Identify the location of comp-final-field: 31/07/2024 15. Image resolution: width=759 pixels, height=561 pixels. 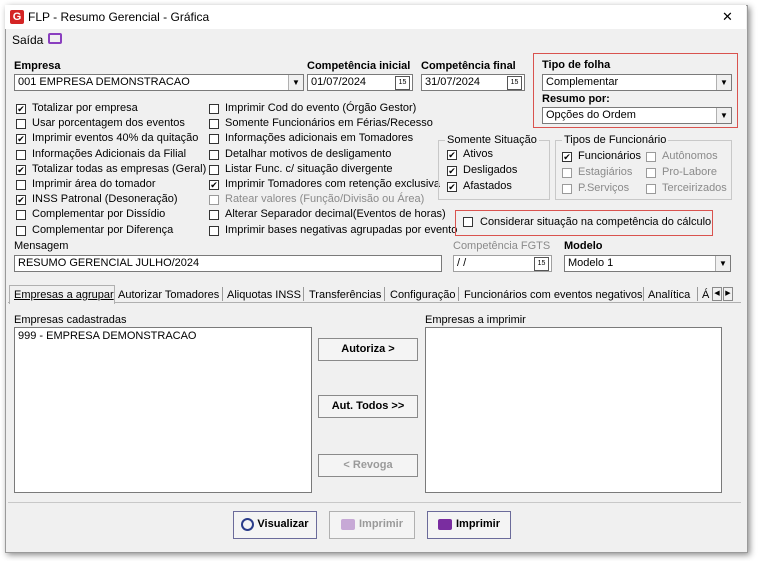
(473, 82).